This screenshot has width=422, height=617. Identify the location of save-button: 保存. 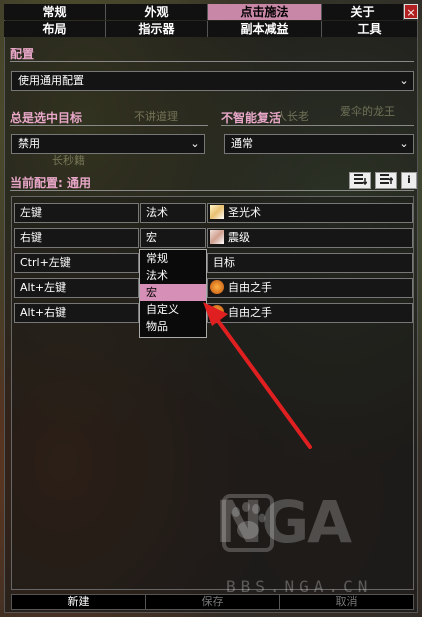
(213, 602).